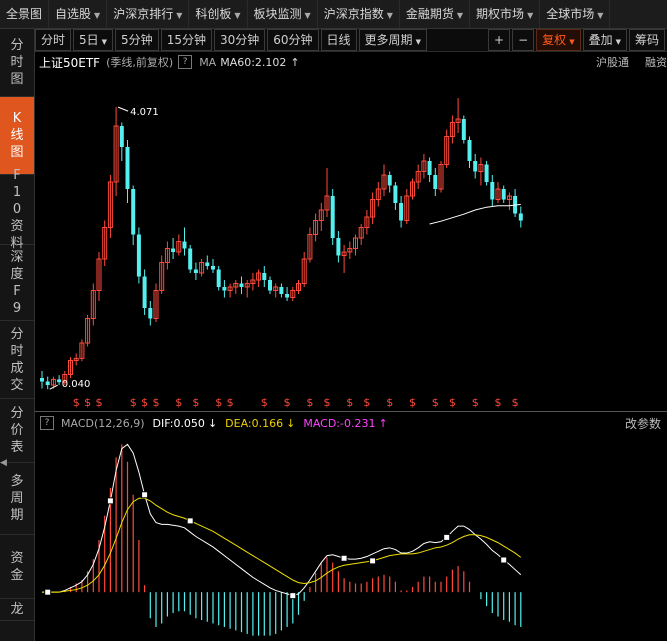  I want to click on high-pointer, so click(123, 109).